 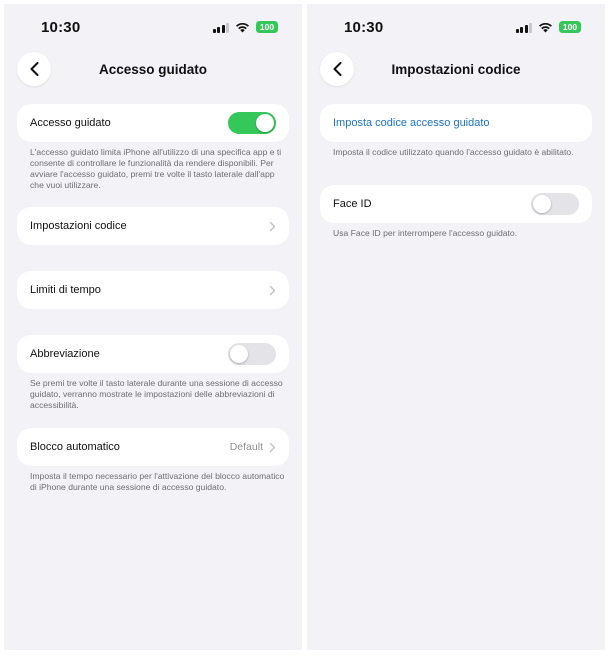 I want to click on passcode-settings-row: Impostazioni codice, so click(x=153, y=226).